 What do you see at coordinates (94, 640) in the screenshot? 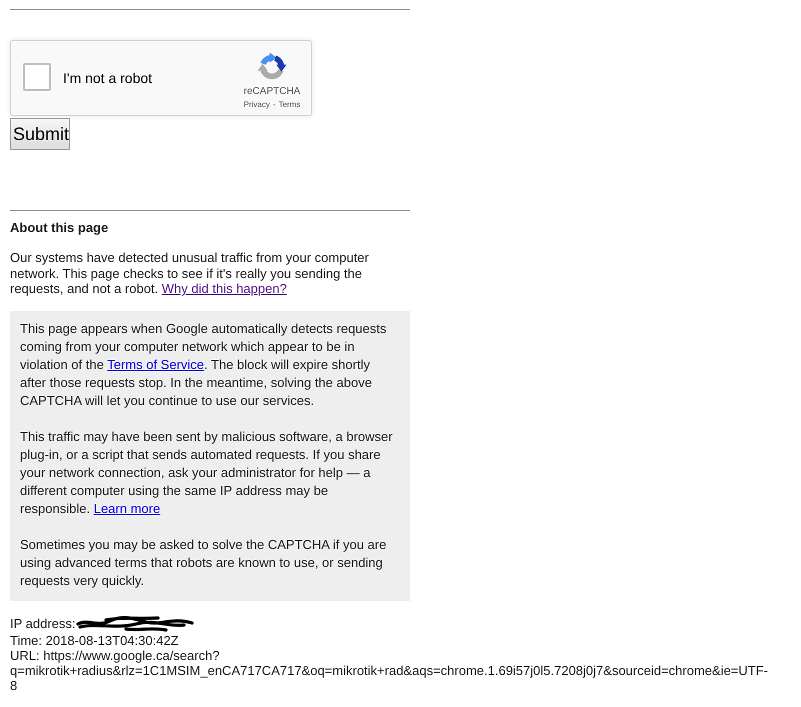
I see `timestamp: Time: 2018-08-13T04:30:42Z` at bounding box center [94, 640].